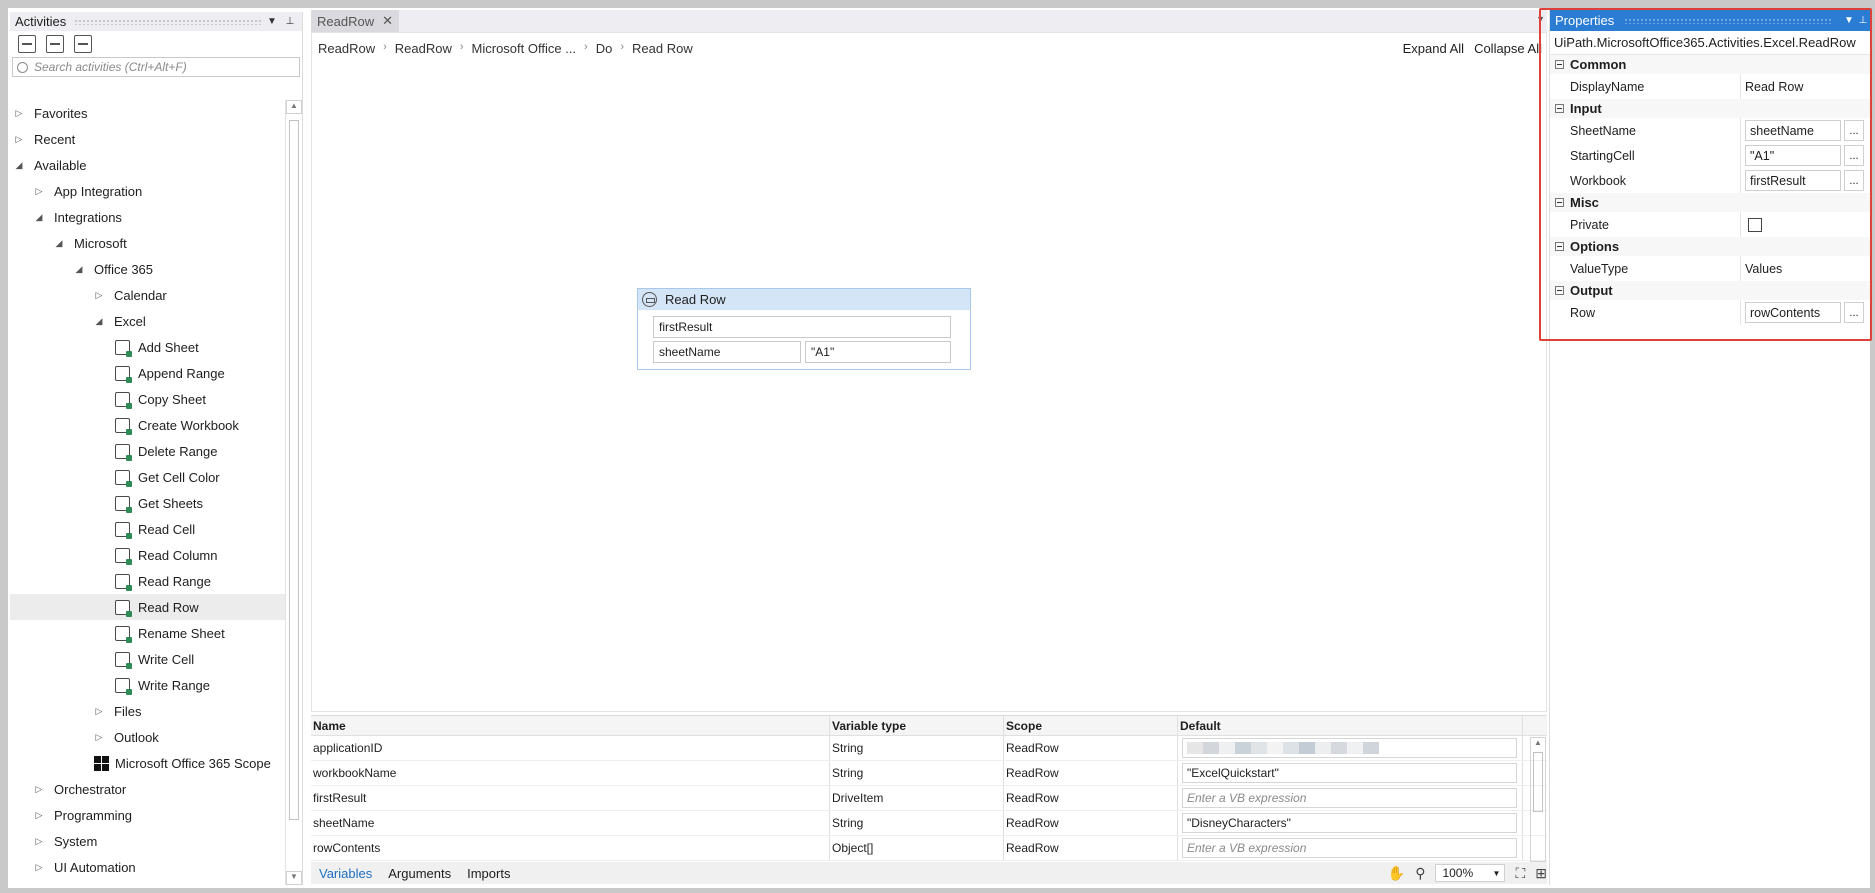 The height and width of the screenshot is (893, 1875). I want to click on prop-input: firstResult, so click(1793, 180).